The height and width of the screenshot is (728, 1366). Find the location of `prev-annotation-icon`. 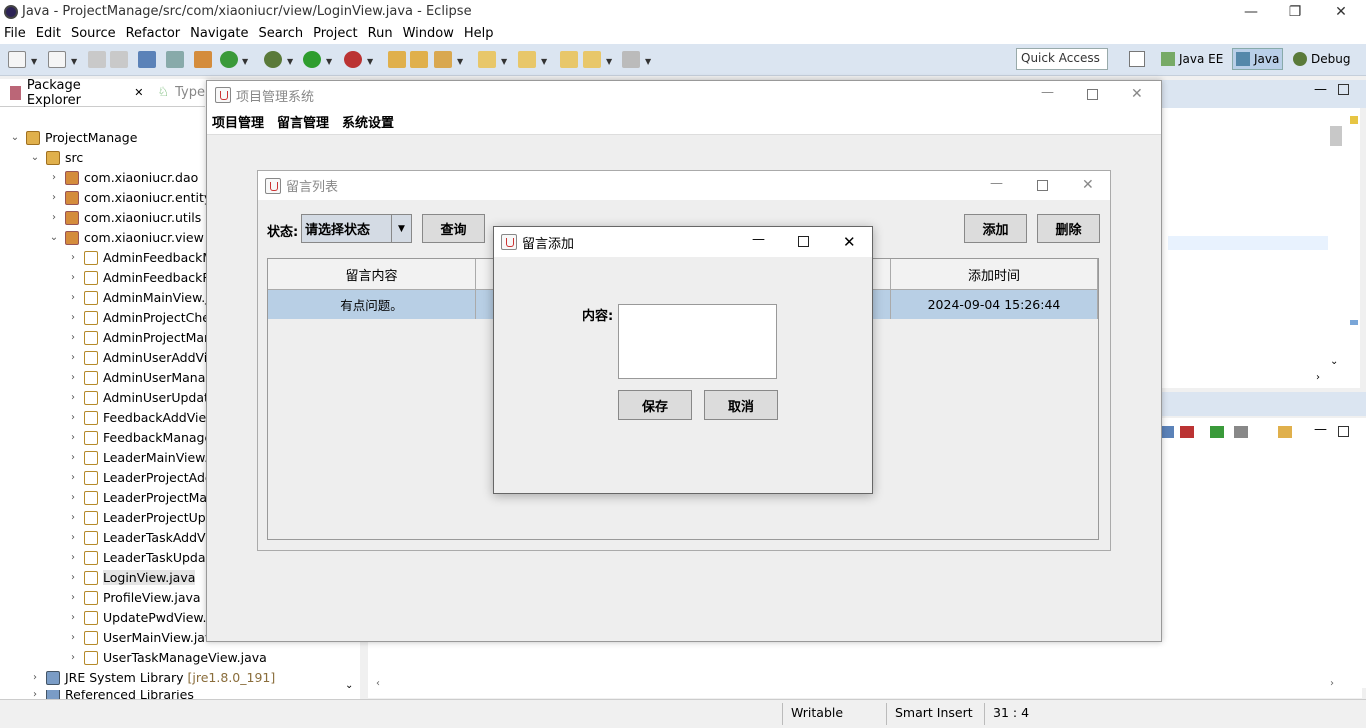

prev-annotation-icon is located at coordinates (527, 59).